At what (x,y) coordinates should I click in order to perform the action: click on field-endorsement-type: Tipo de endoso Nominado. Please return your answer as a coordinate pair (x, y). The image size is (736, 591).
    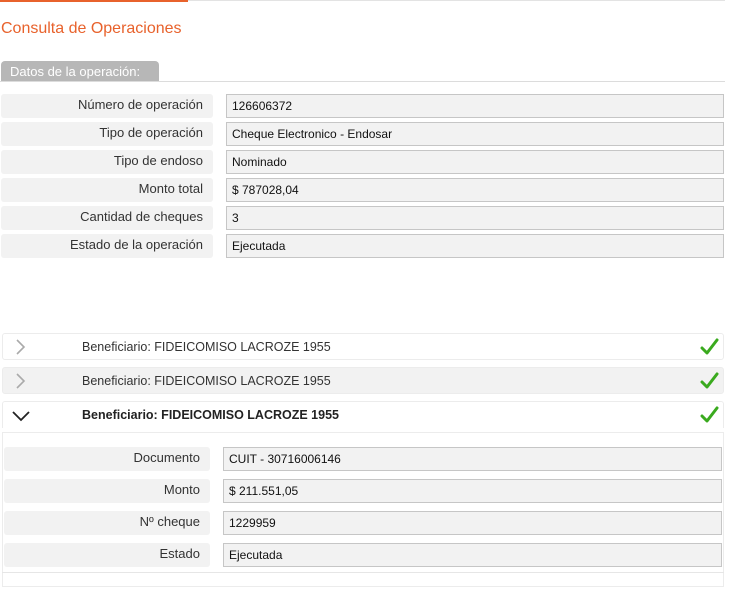
    Looking at the image, I should click on (363, 162).